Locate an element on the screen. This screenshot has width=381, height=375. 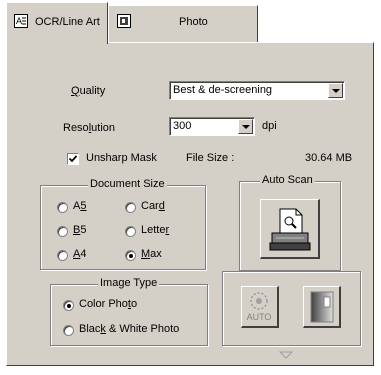
radio-a4 is located at coordinates (62, 255).